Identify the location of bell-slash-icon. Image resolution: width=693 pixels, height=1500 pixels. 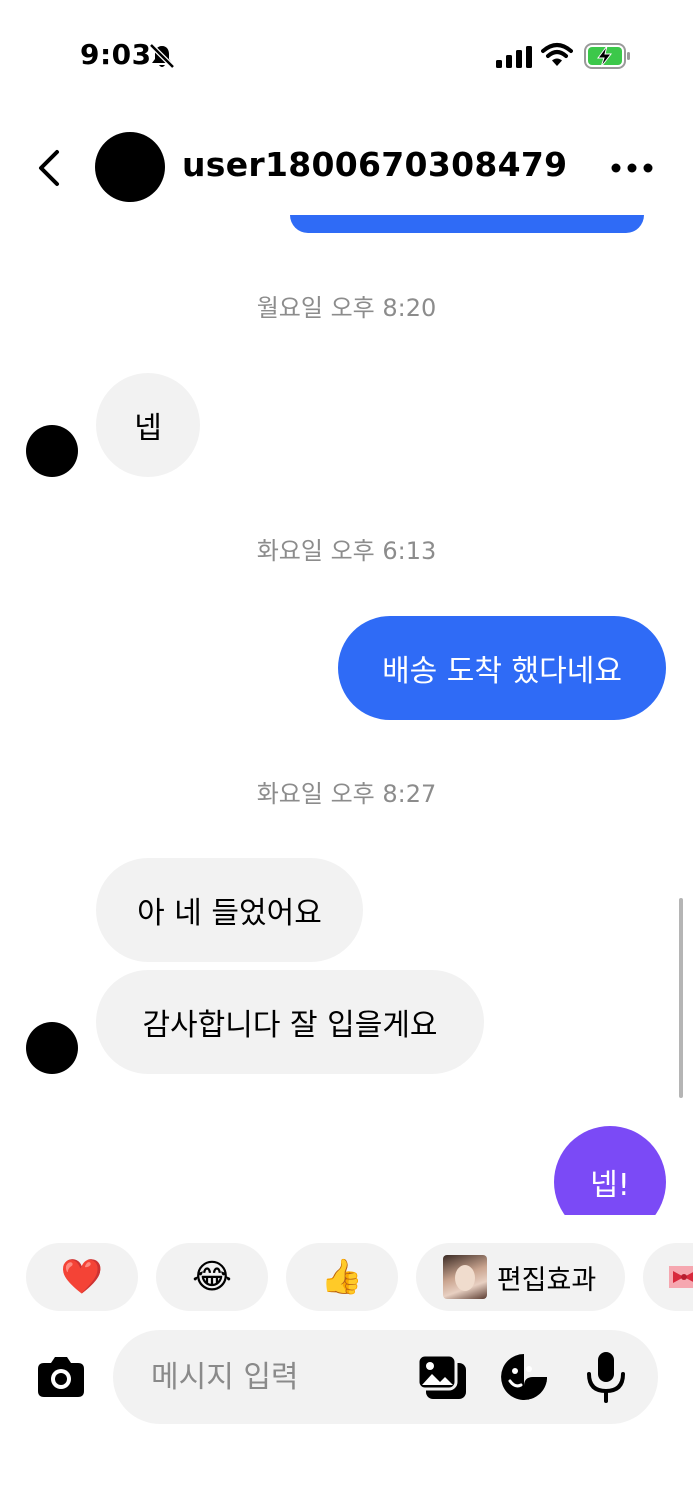
(162, 56).